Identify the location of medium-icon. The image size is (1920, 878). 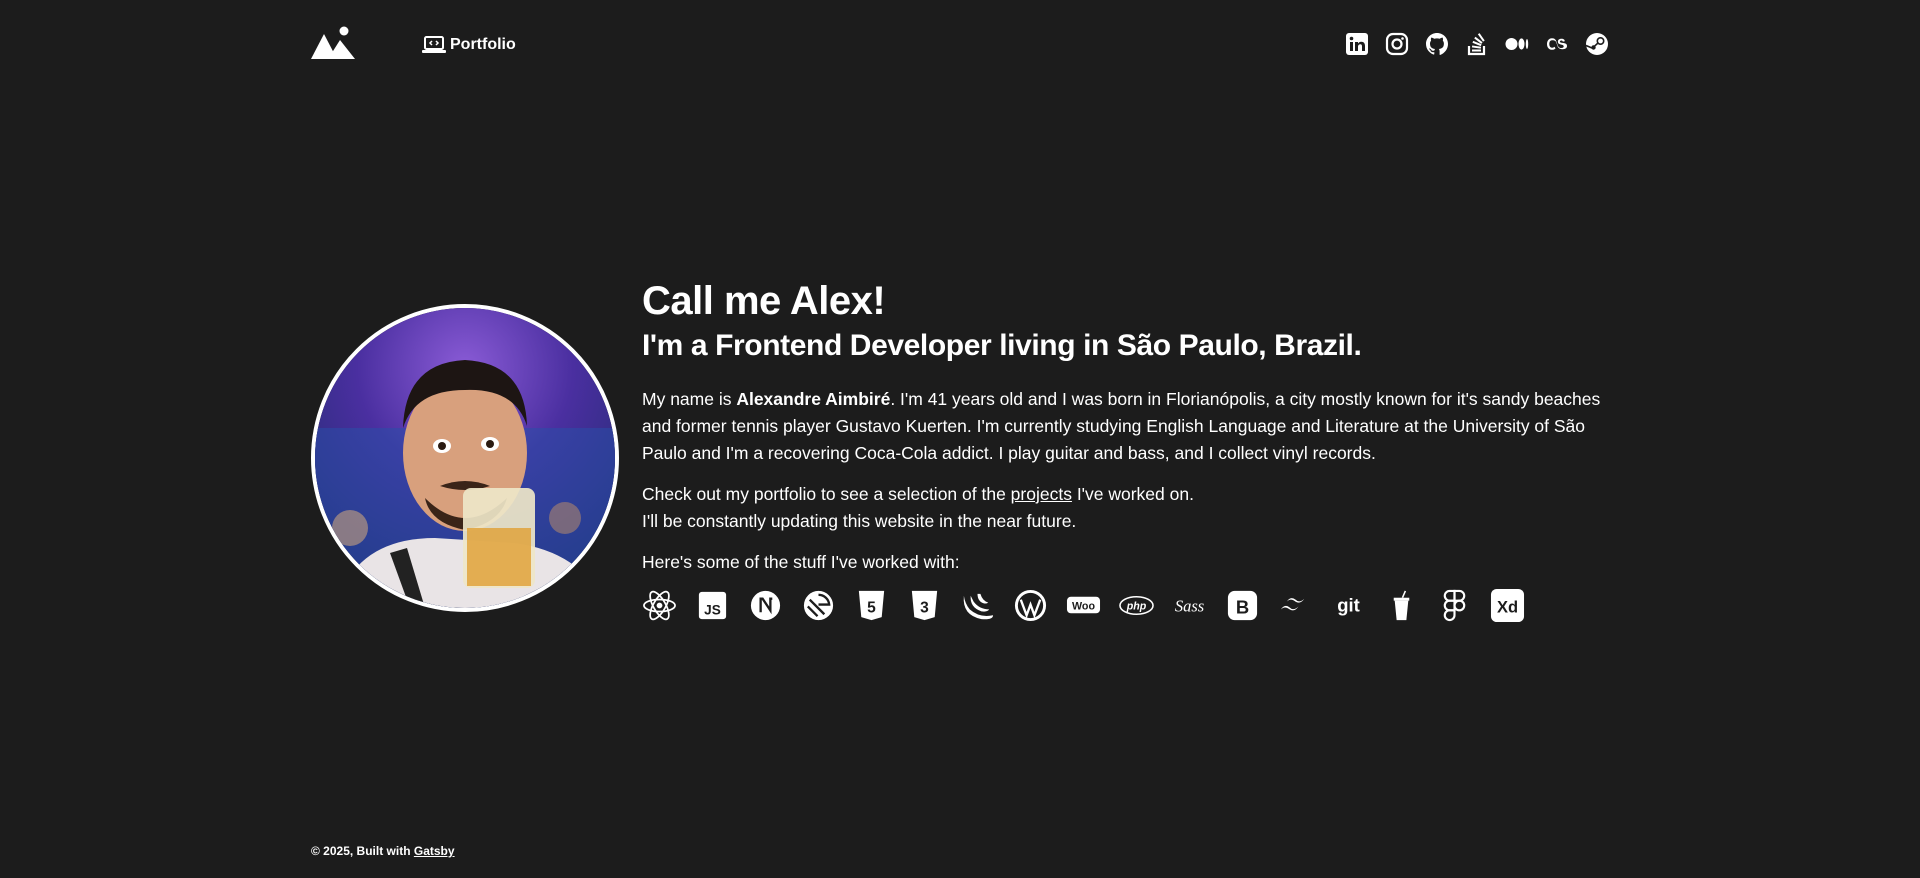
(1517, 44).